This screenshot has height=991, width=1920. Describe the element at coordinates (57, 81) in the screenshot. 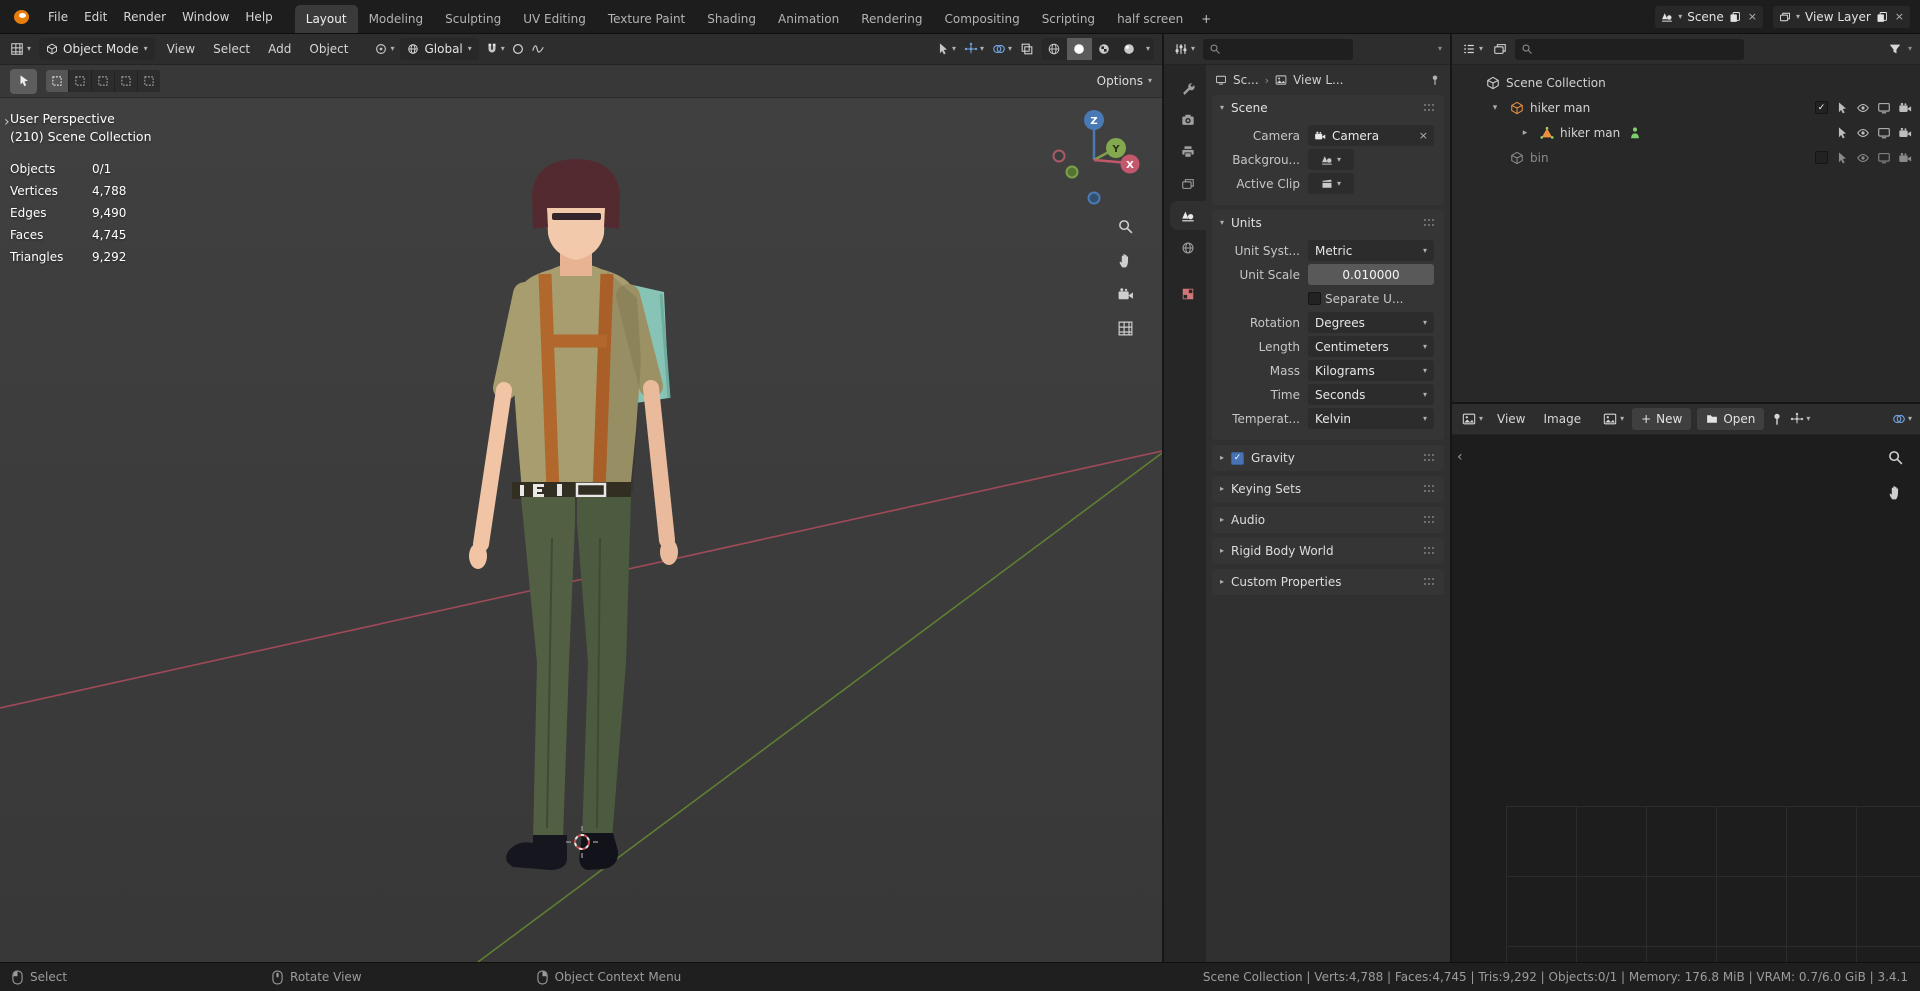

I see `select-mode-new-button` at that location.